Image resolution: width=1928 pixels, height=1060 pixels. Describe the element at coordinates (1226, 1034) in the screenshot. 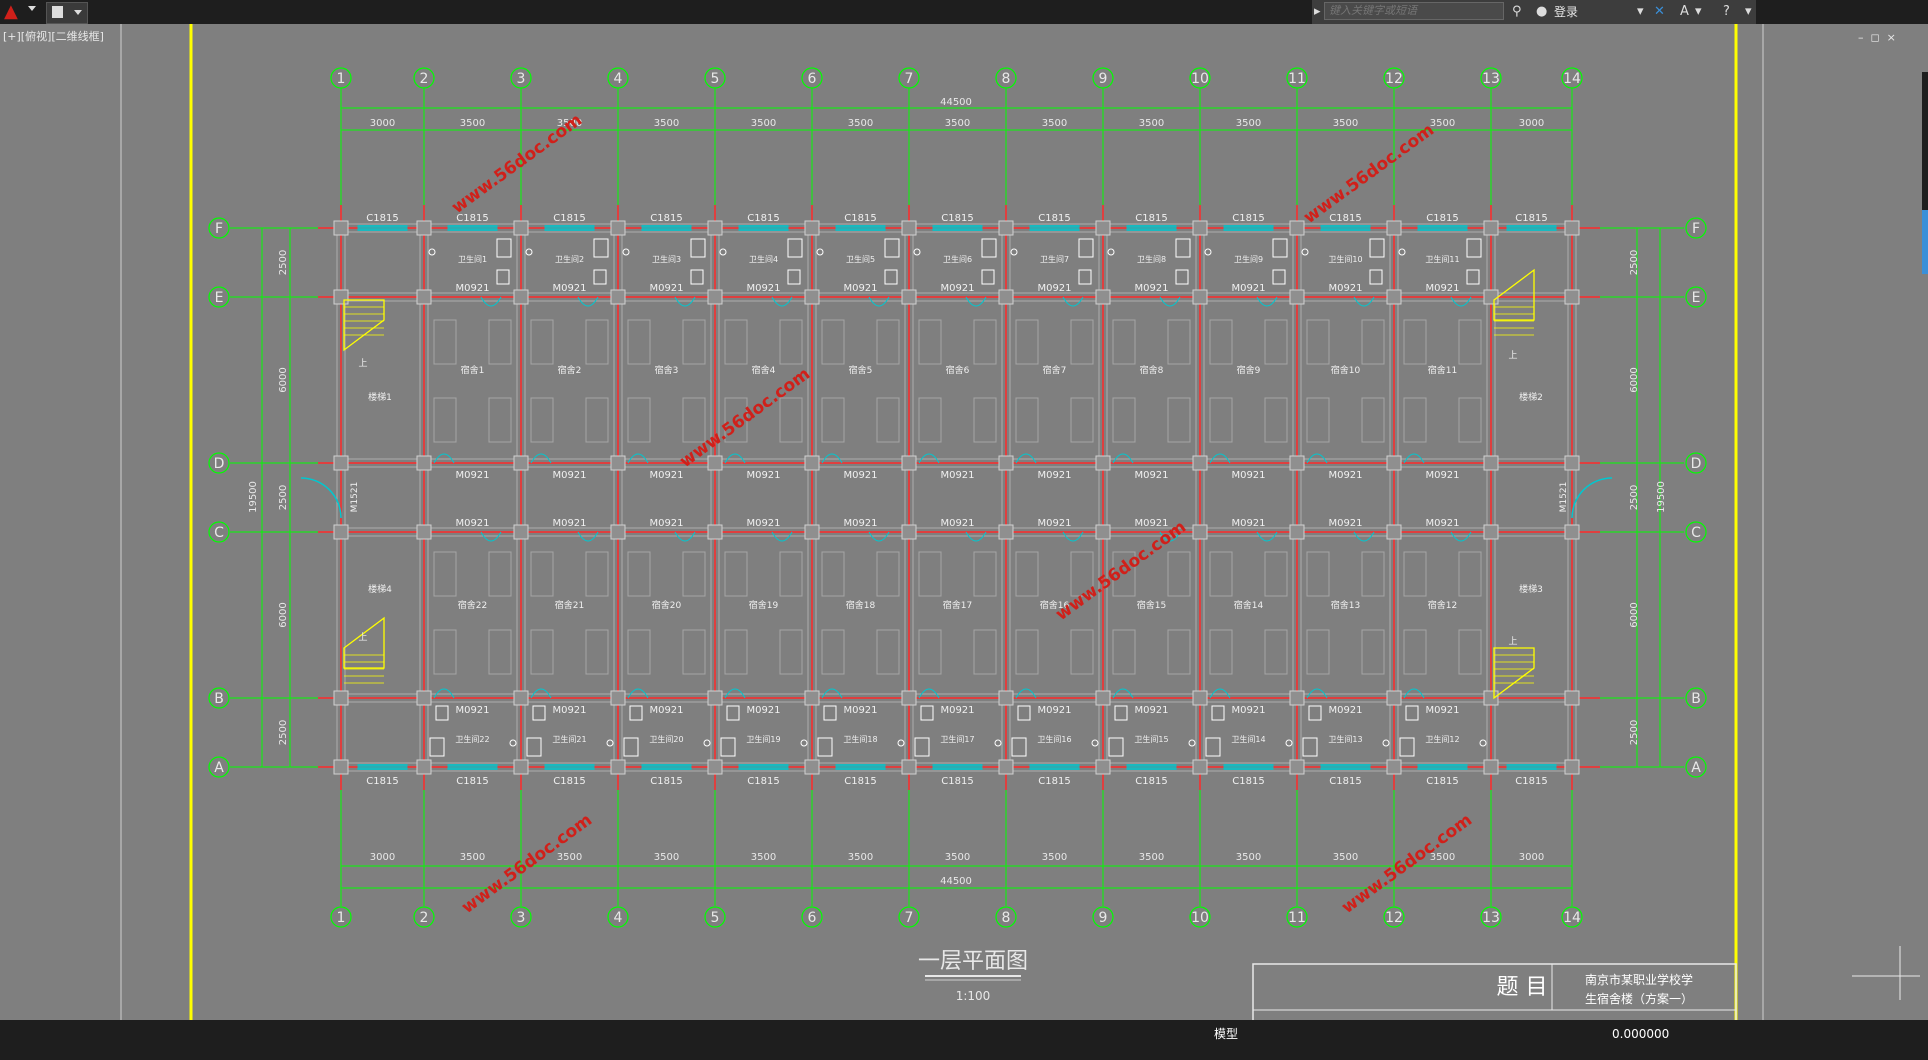

I see `model-space-button: 模型` at that location.